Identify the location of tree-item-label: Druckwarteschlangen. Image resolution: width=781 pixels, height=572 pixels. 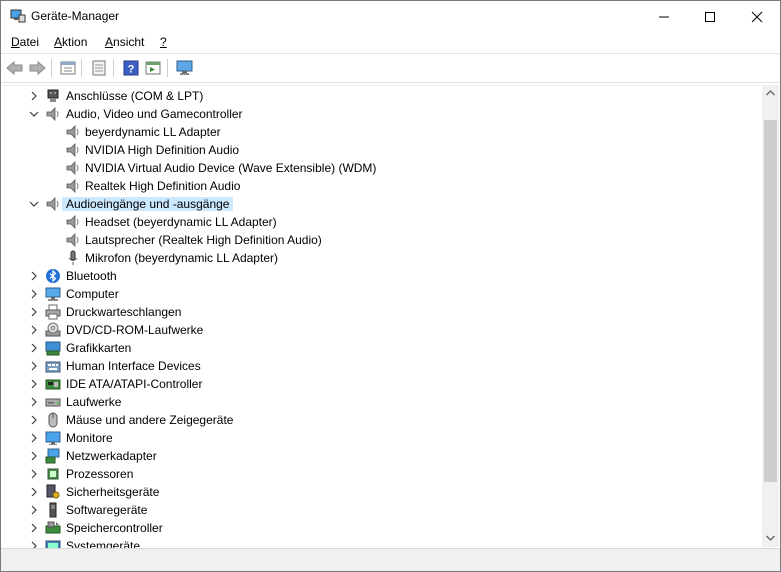
(124, 312).